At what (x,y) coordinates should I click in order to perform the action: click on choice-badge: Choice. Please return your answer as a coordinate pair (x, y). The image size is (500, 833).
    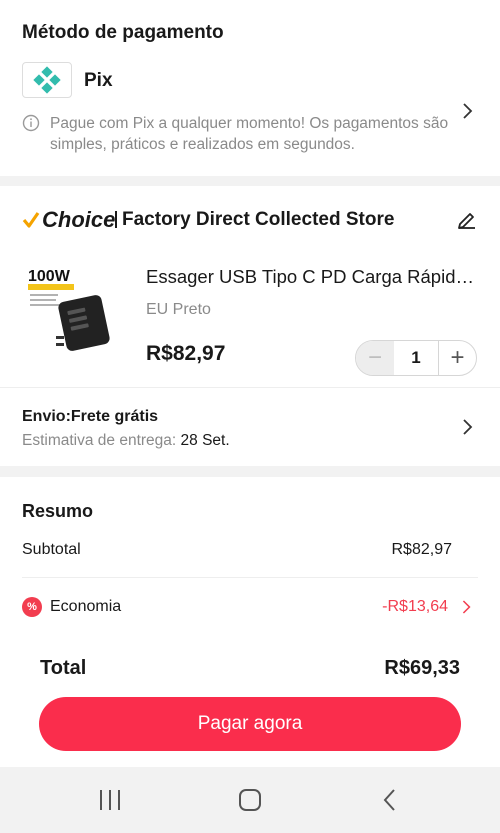
    Looking at the image, I should click on (68, 220).